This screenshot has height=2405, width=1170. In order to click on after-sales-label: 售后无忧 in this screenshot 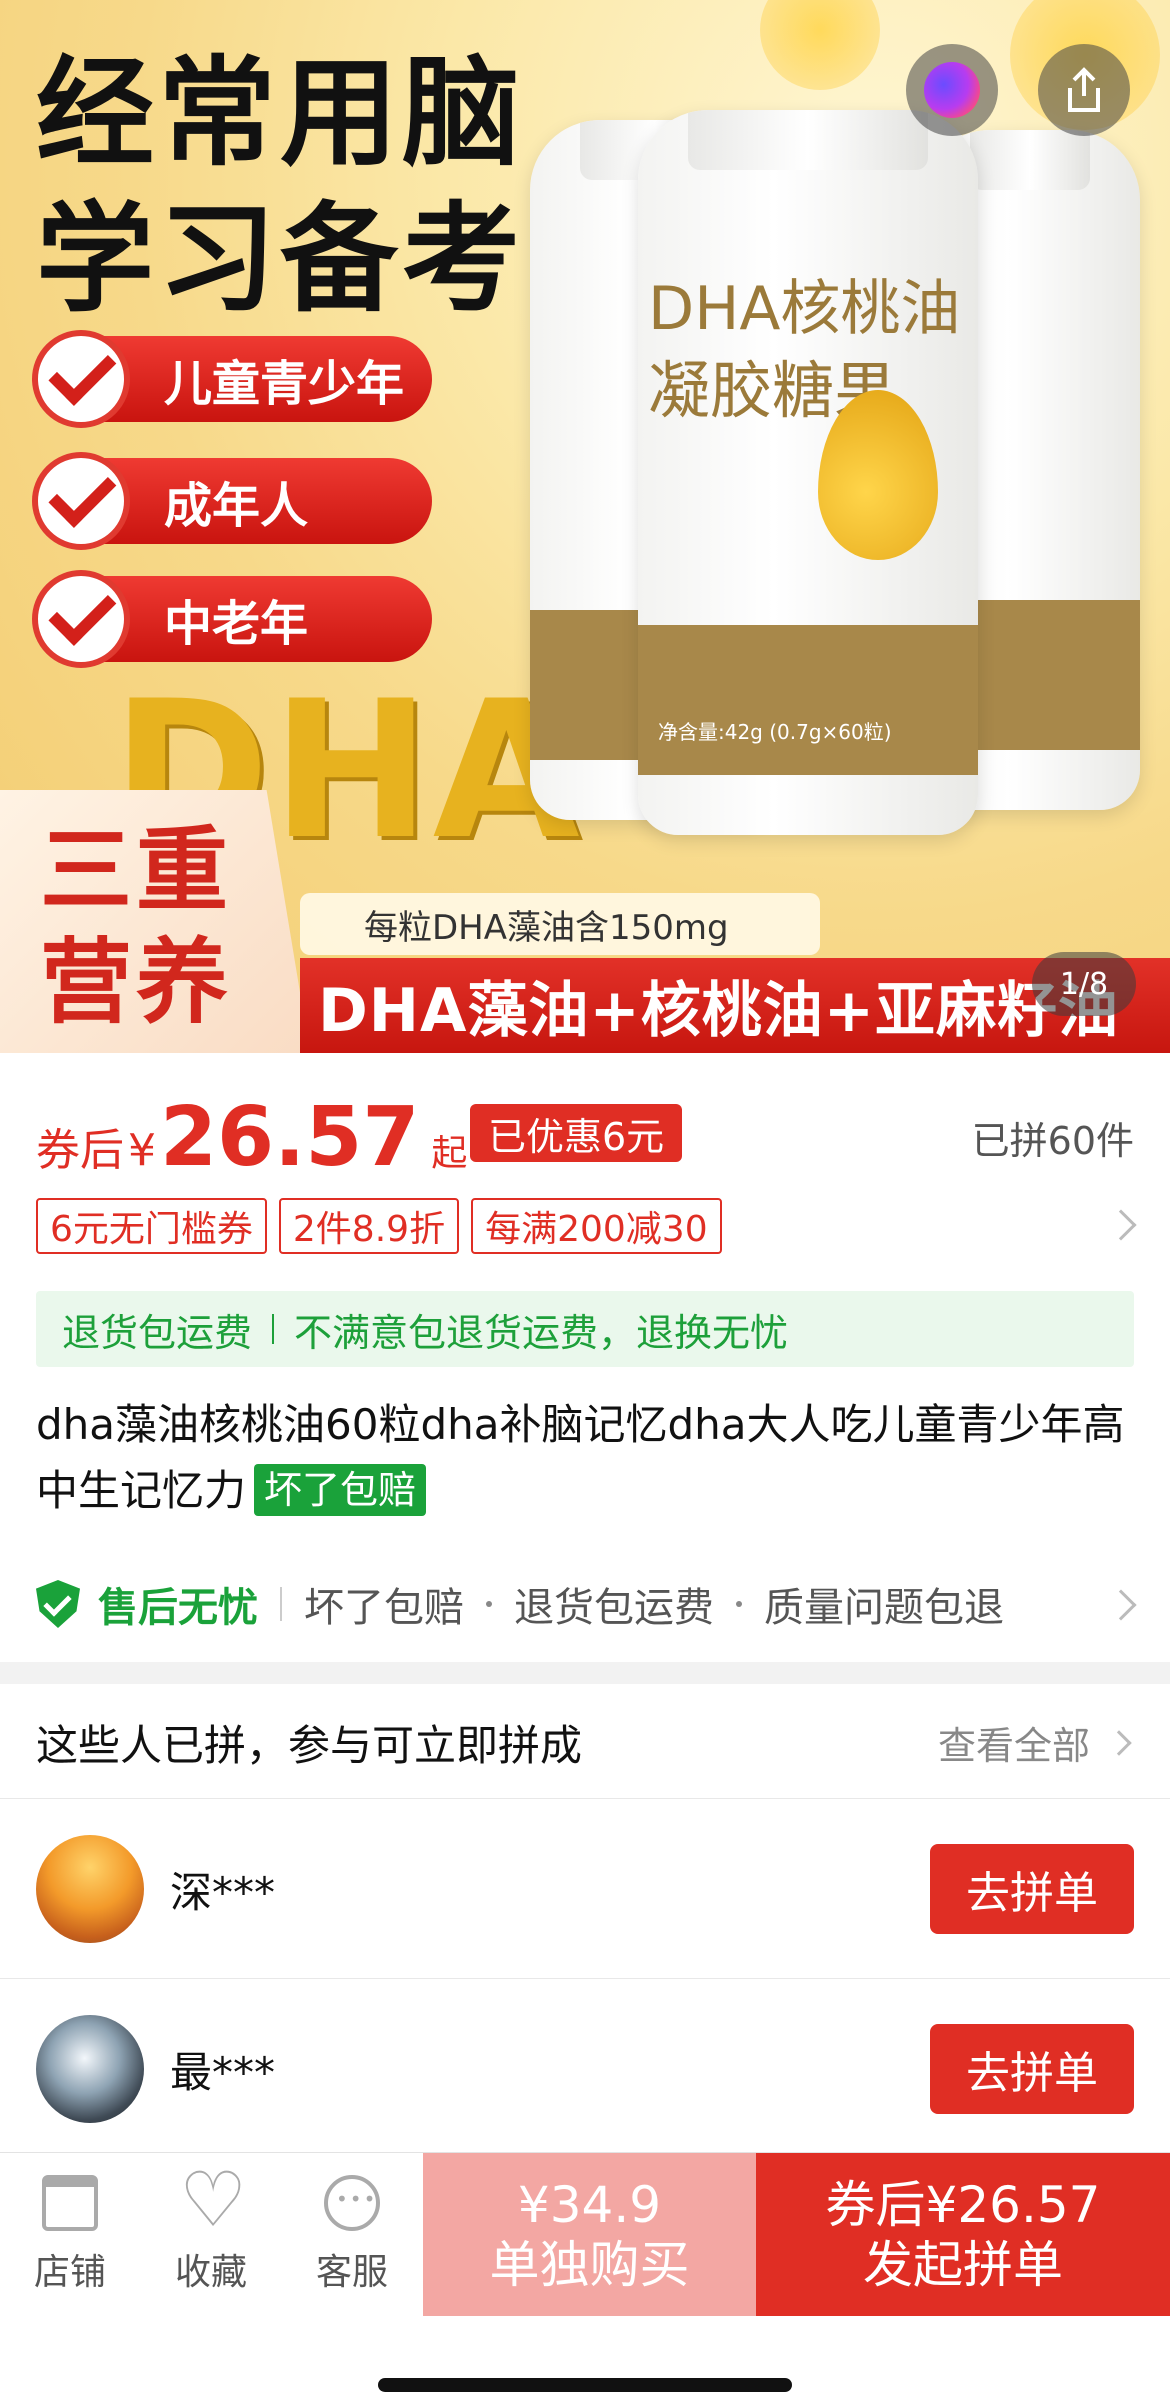, I will do `click(178, 1608)`.